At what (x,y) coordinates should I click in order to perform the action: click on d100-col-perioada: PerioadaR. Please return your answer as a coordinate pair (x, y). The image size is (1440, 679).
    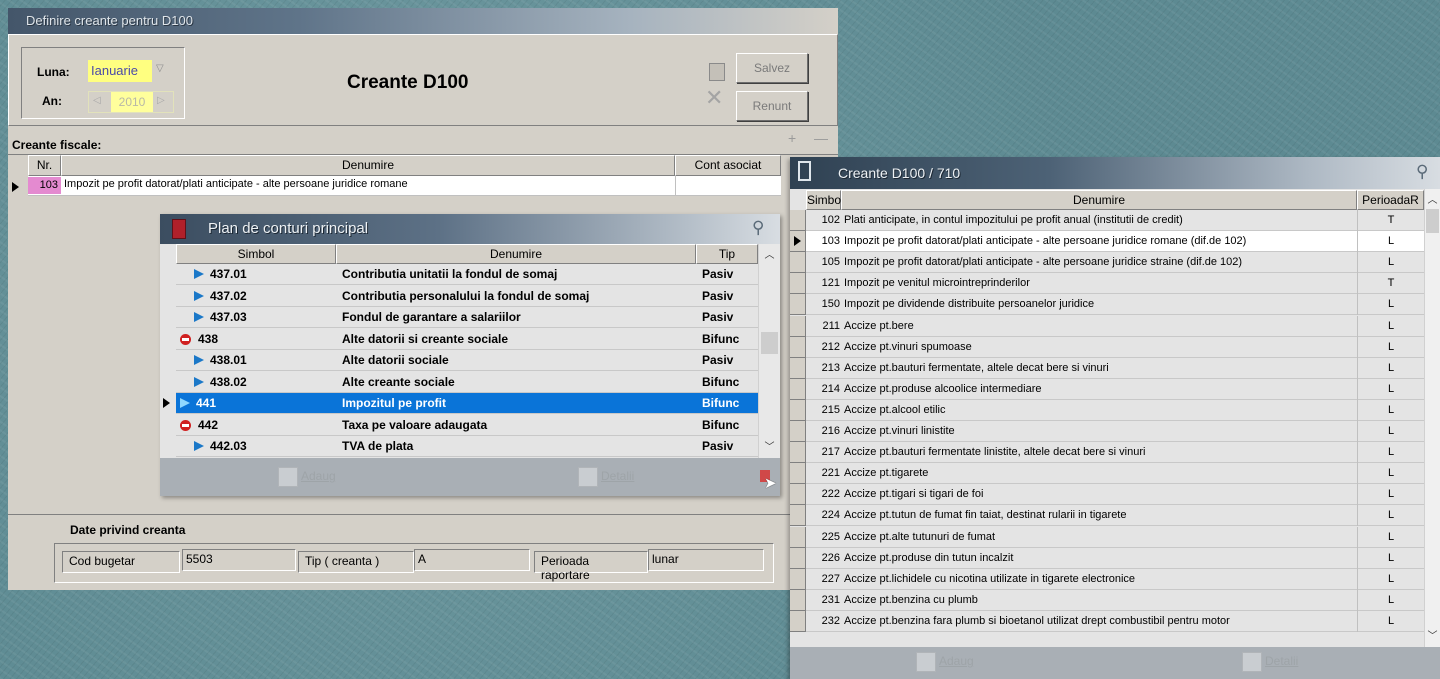
    Looking at the image, I should click on (1390, 200).